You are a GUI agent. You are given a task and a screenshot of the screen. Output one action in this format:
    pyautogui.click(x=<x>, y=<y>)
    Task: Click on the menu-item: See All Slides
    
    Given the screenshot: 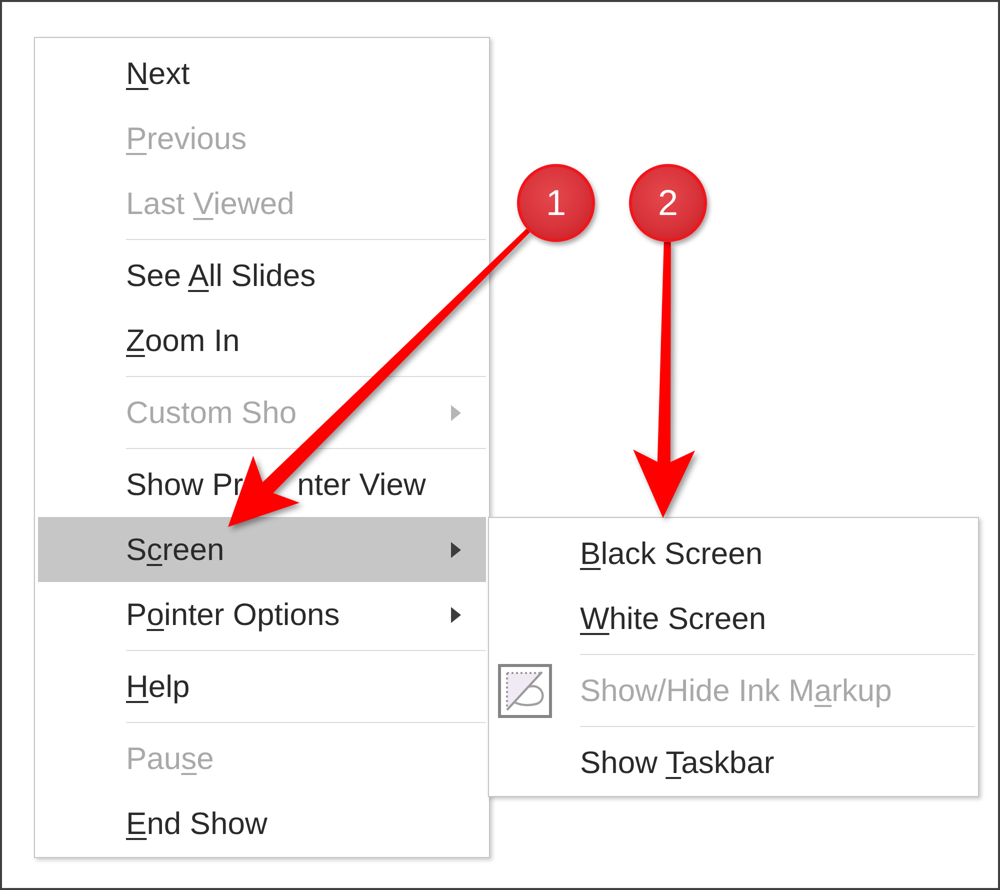 What is the action you would take?
    pyautogui.click(x=262, y=275)
    